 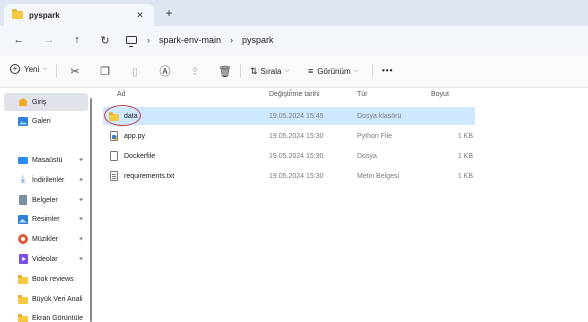 I want to click on view-button: ≡ Görünüm ⌵, so click(x=333, y=71).